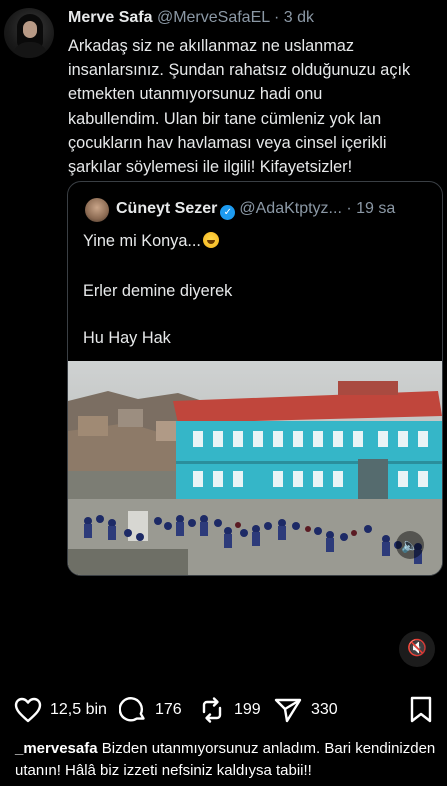 The image size is (447, 786). What do you see at coordinates (29, 33) in the screenshot?
I see `author-avatar` at bounding box center [29, 33].